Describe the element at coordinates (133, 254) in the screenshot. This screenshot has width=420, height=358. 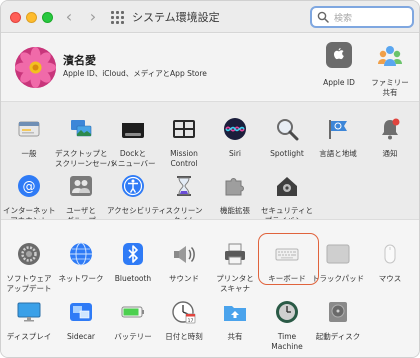
I see `bluetooth-icon` at that location.